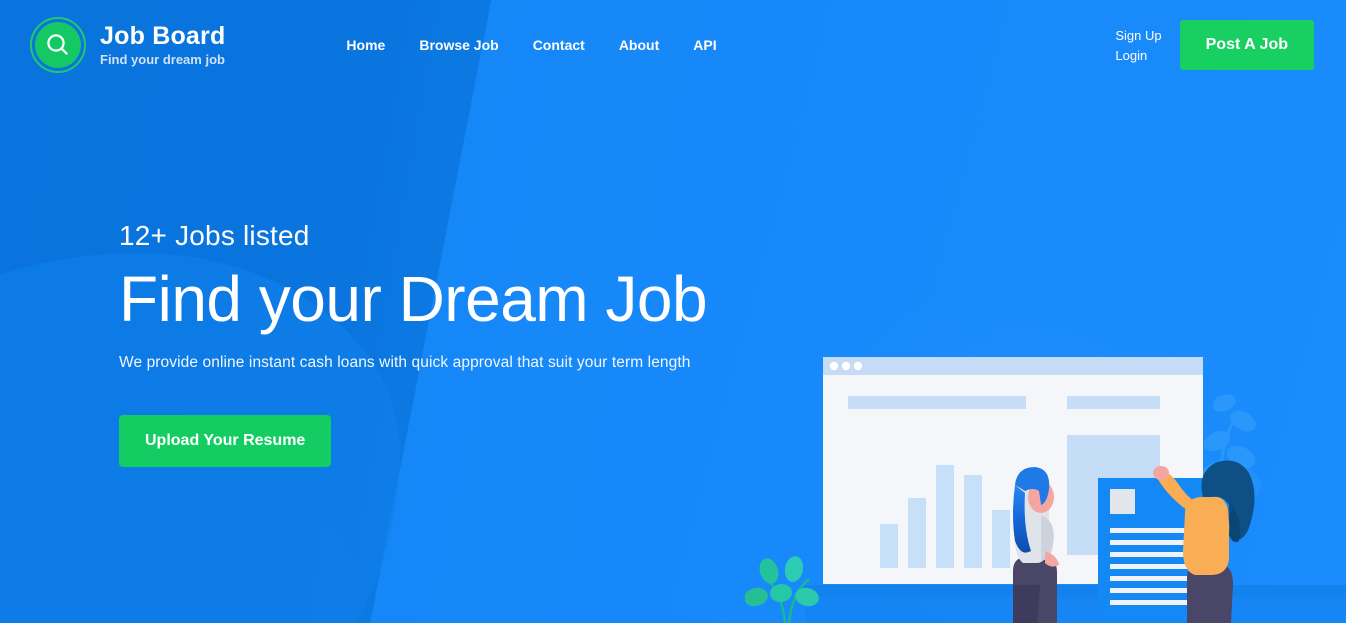  Describe the element at coordinates (365, 45) in the screenshot. I see `nav-item-home: Home` at that location.